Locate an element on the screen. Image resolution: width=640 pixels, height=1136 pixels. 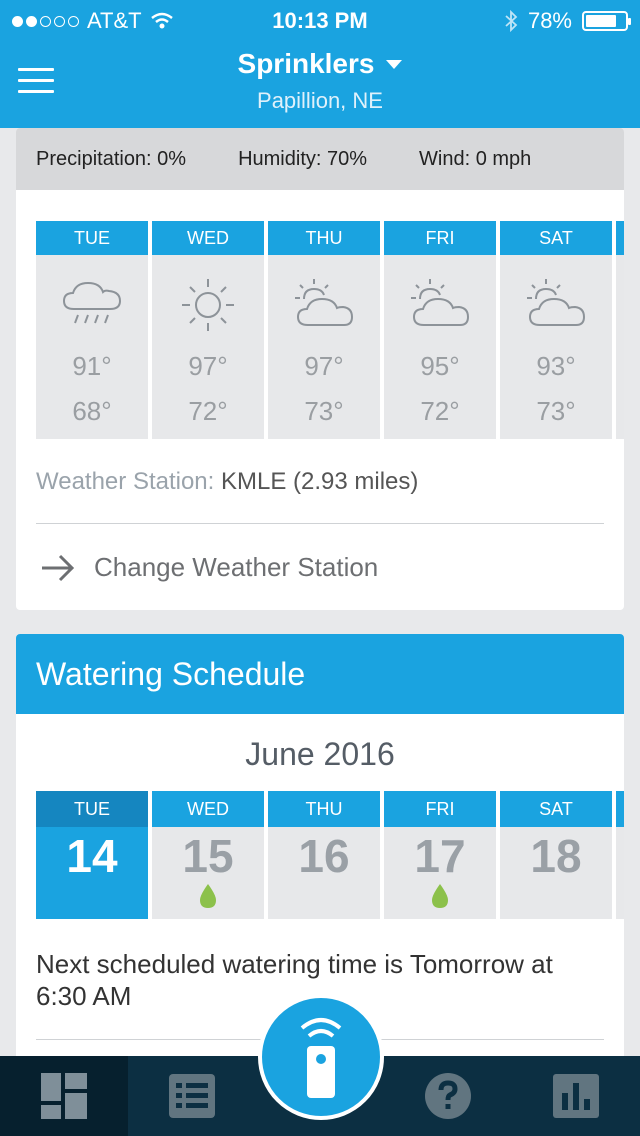
calendar-day-label: THU is located at coordinates (324, 809).